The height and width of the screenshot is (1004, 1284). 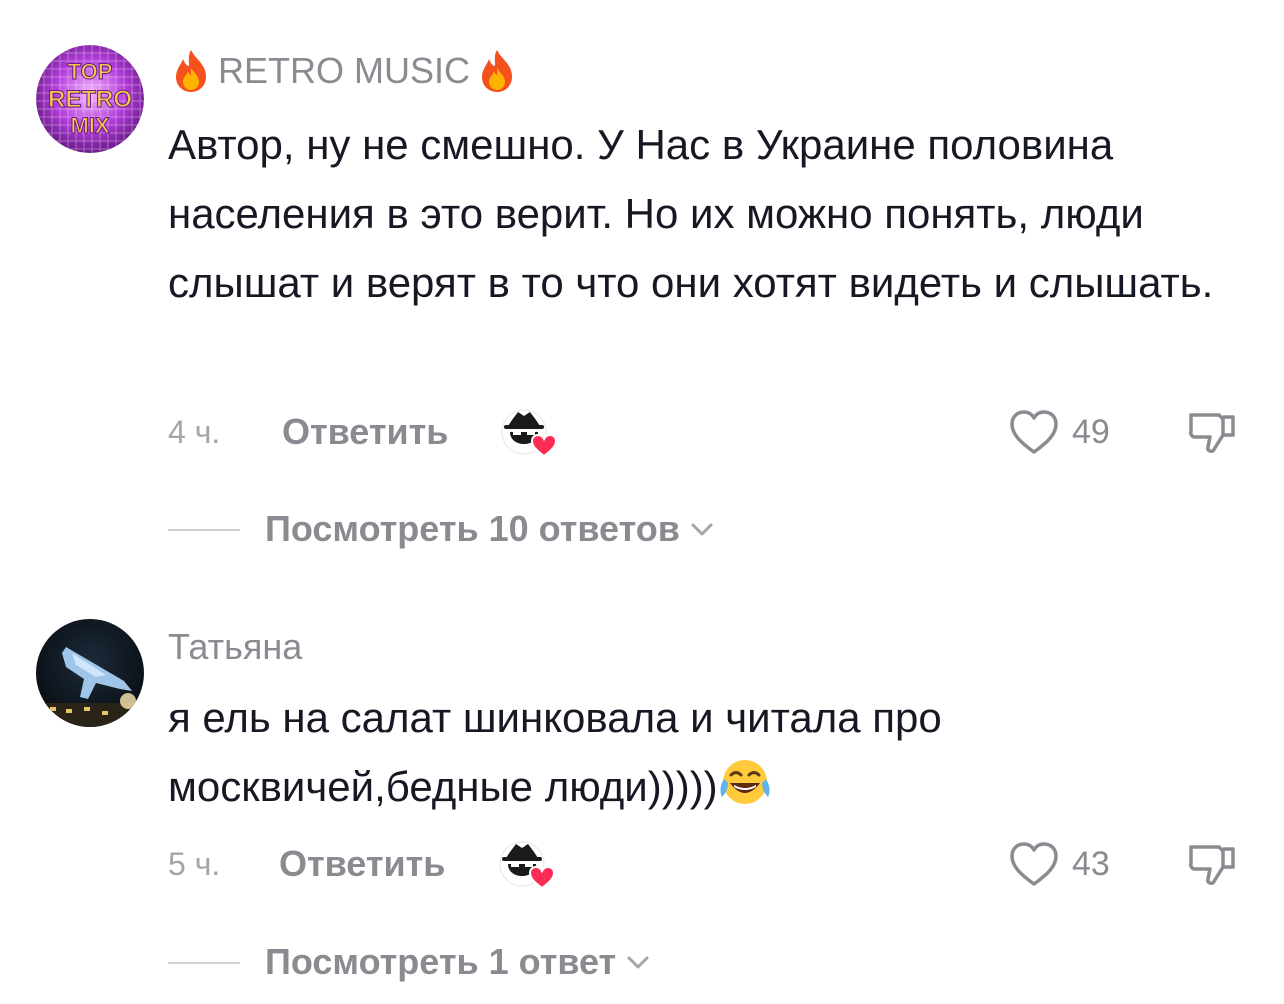 I want to click on username: Татьяна, so click(x=235, y=647).